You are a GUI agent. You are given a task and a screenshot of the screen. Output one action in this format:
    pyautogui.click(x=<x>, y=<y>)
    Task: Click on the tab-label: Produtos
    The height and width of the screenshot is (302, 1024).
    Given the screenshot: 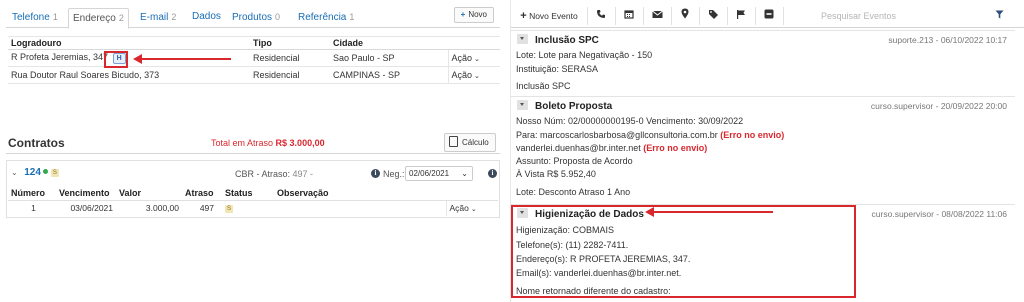 What is the action you would take?
    pyautogui.click(x=252, y=17)
    